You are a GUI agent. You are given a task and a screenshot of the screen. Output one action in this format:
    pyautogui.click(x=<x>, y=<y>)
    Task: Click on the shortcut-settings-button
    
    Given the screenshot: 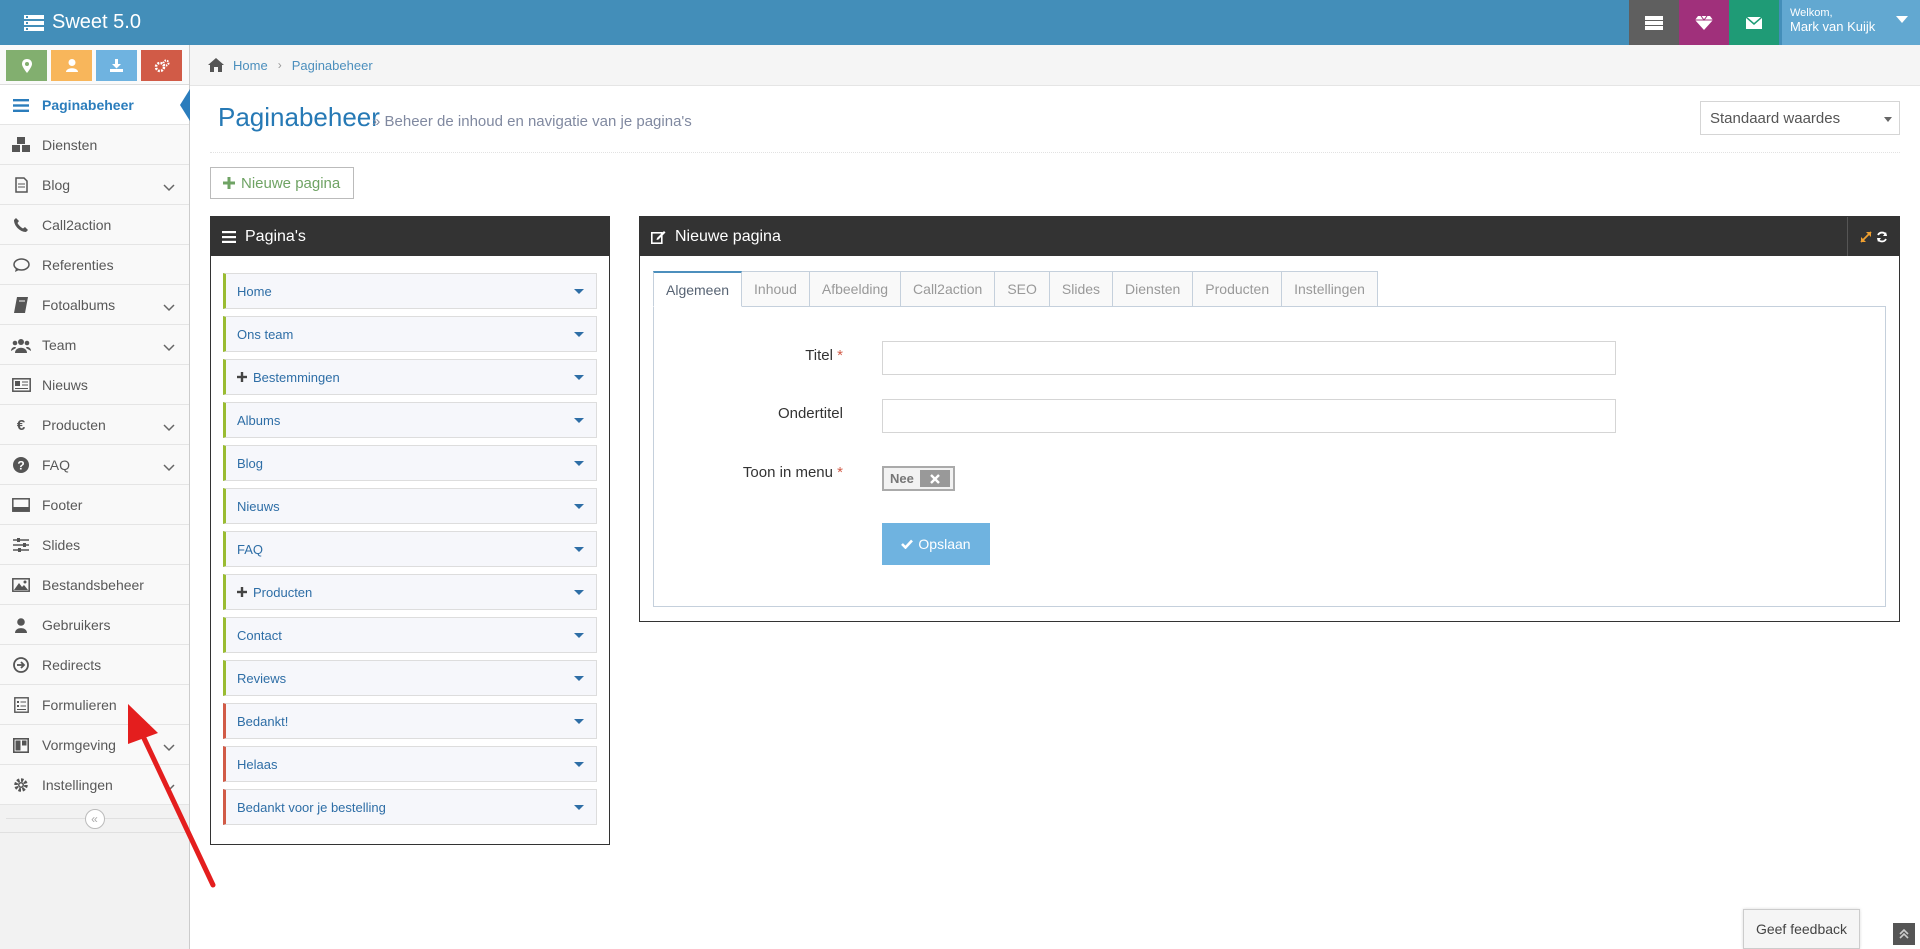 What is the action you would take?
    pyautogui.click(x=161, y=65)
    